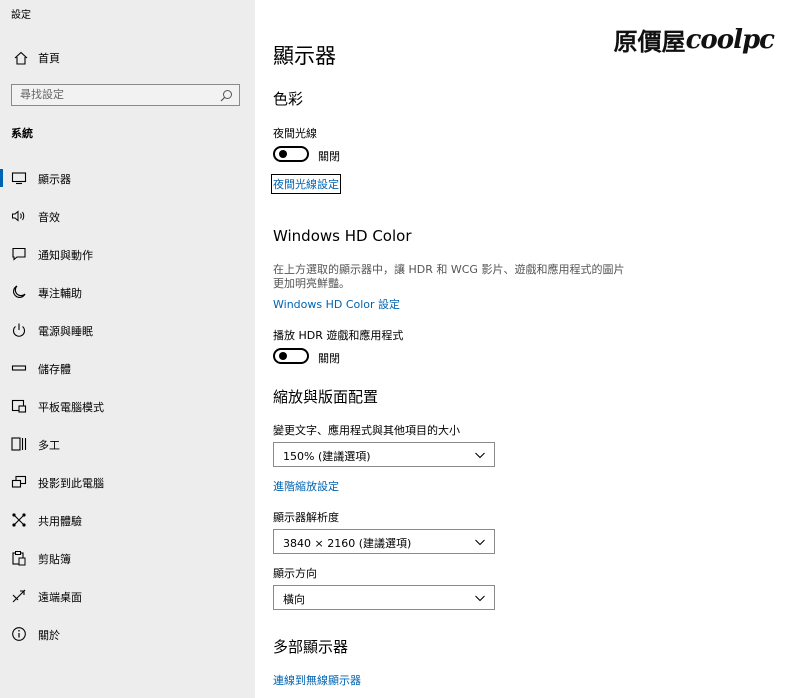  What do you see at coordinates (649, 41) in the screenshot?
I see `logo-brand-cjk: 原價屋` at bounding box center [649, 41].